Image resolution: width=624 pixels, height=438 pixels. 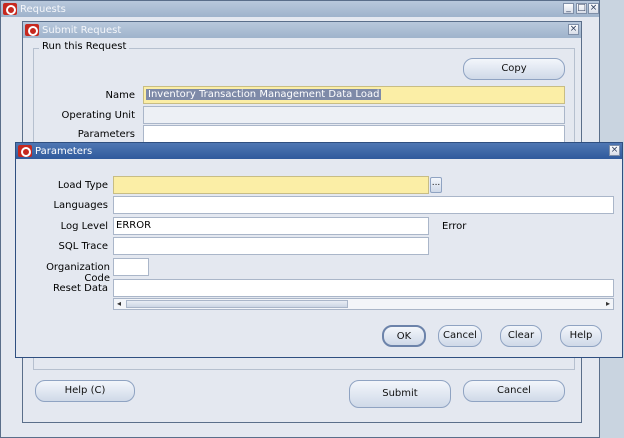 What do you see at coordinates (106, 134) in the screenshot?
I see `parameters-label: Parameters` at bounding box center [106, 134].